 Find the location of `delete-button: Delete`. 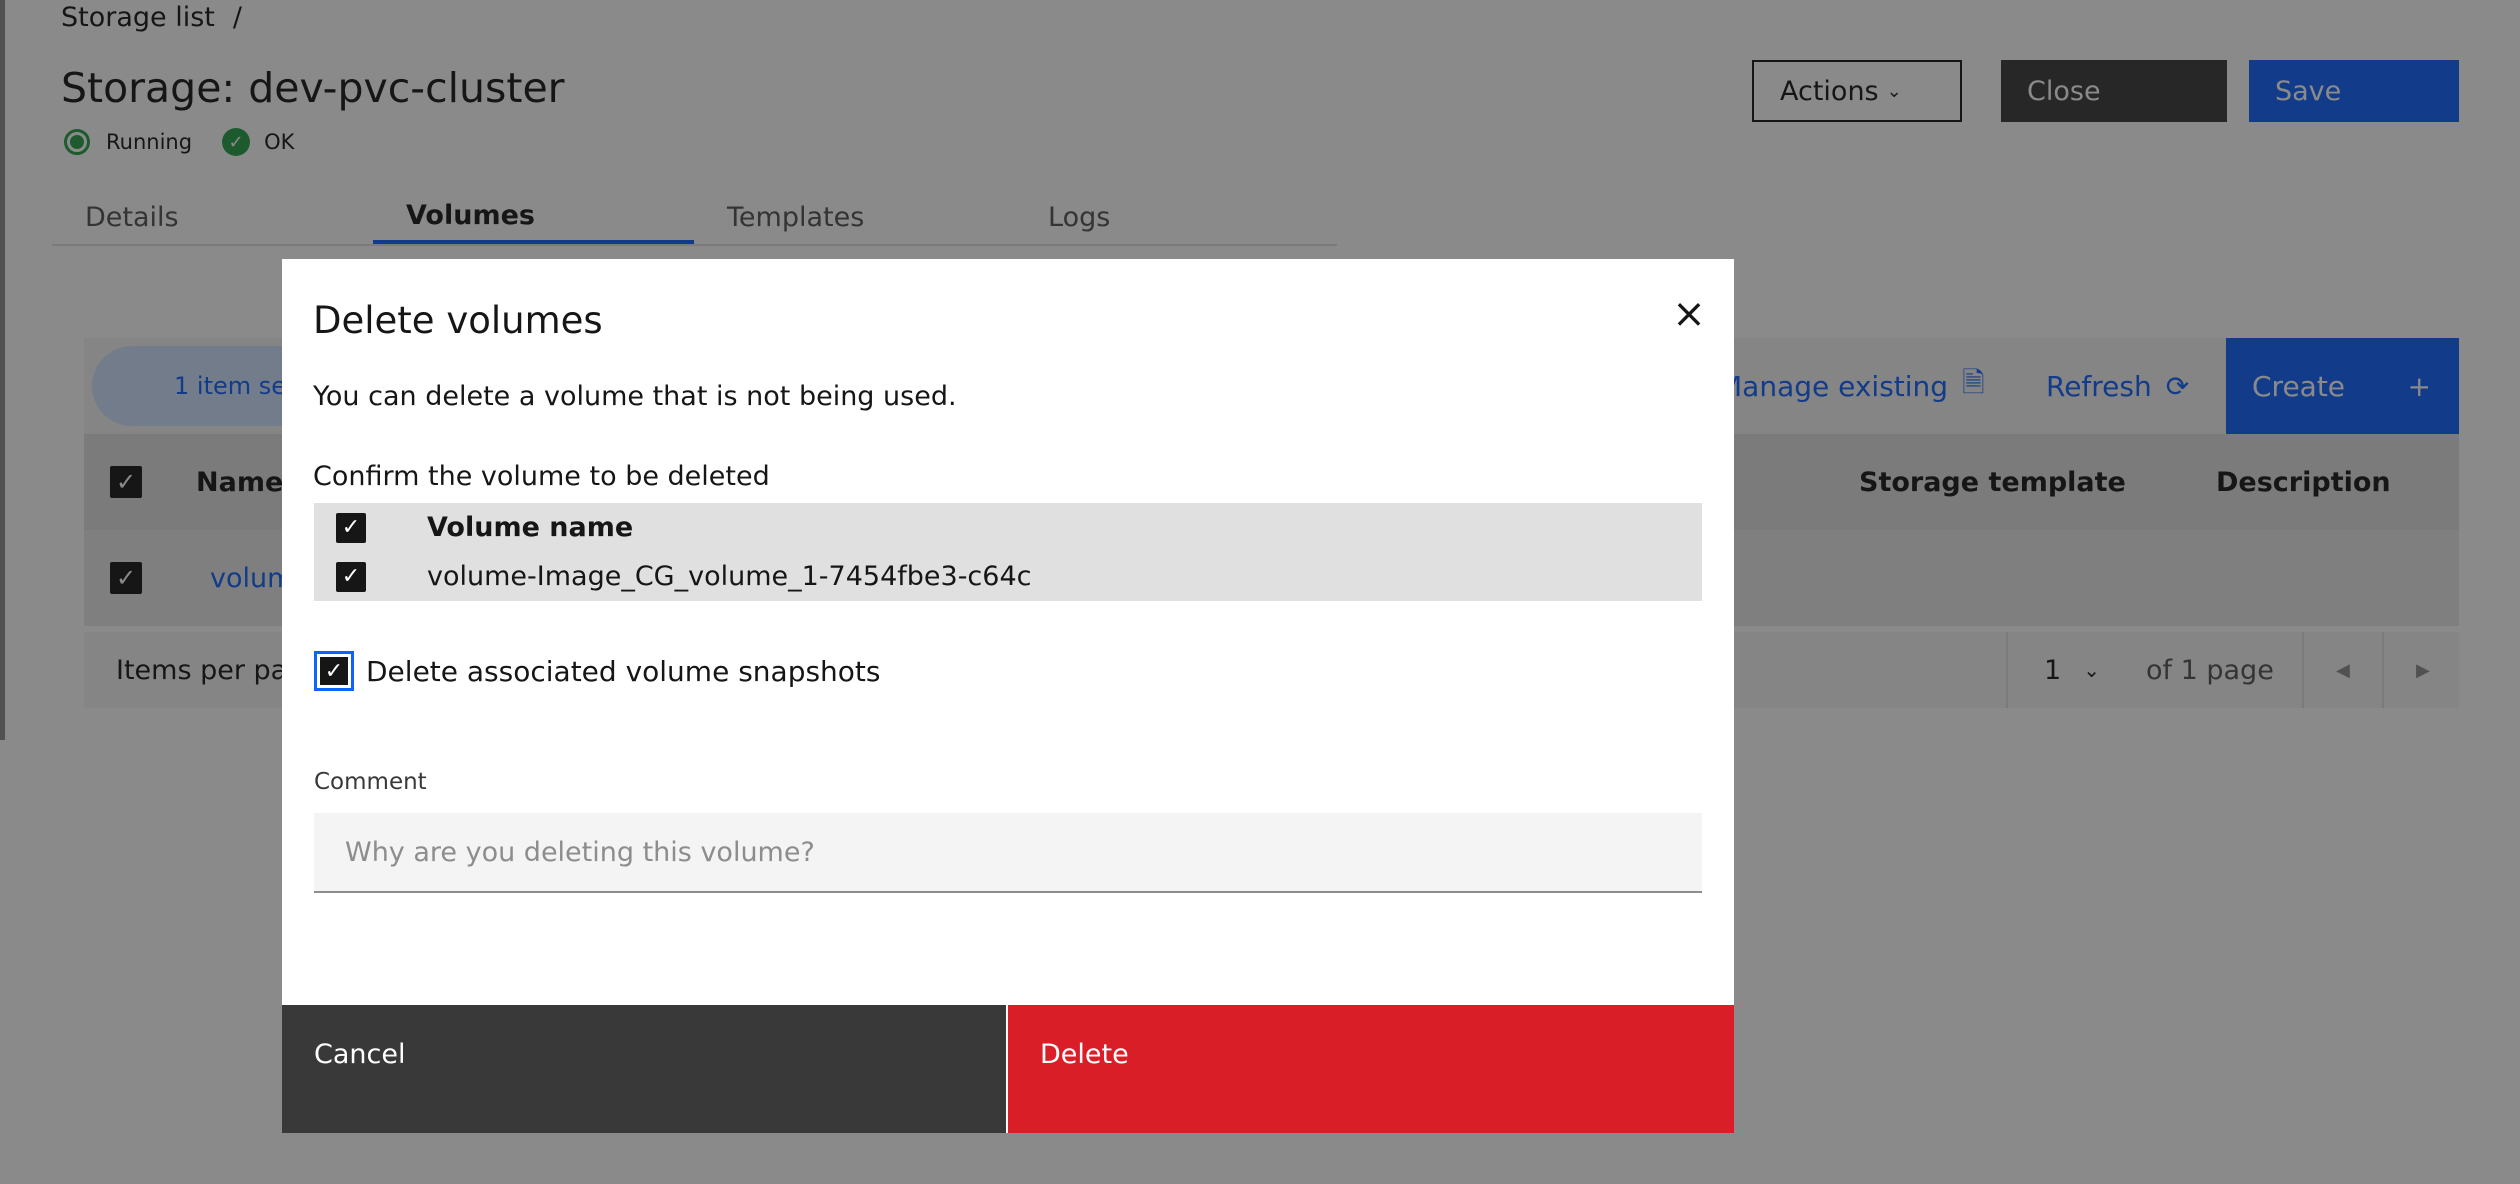

delete-button: Delete is located at coordinates (1370, 1069).